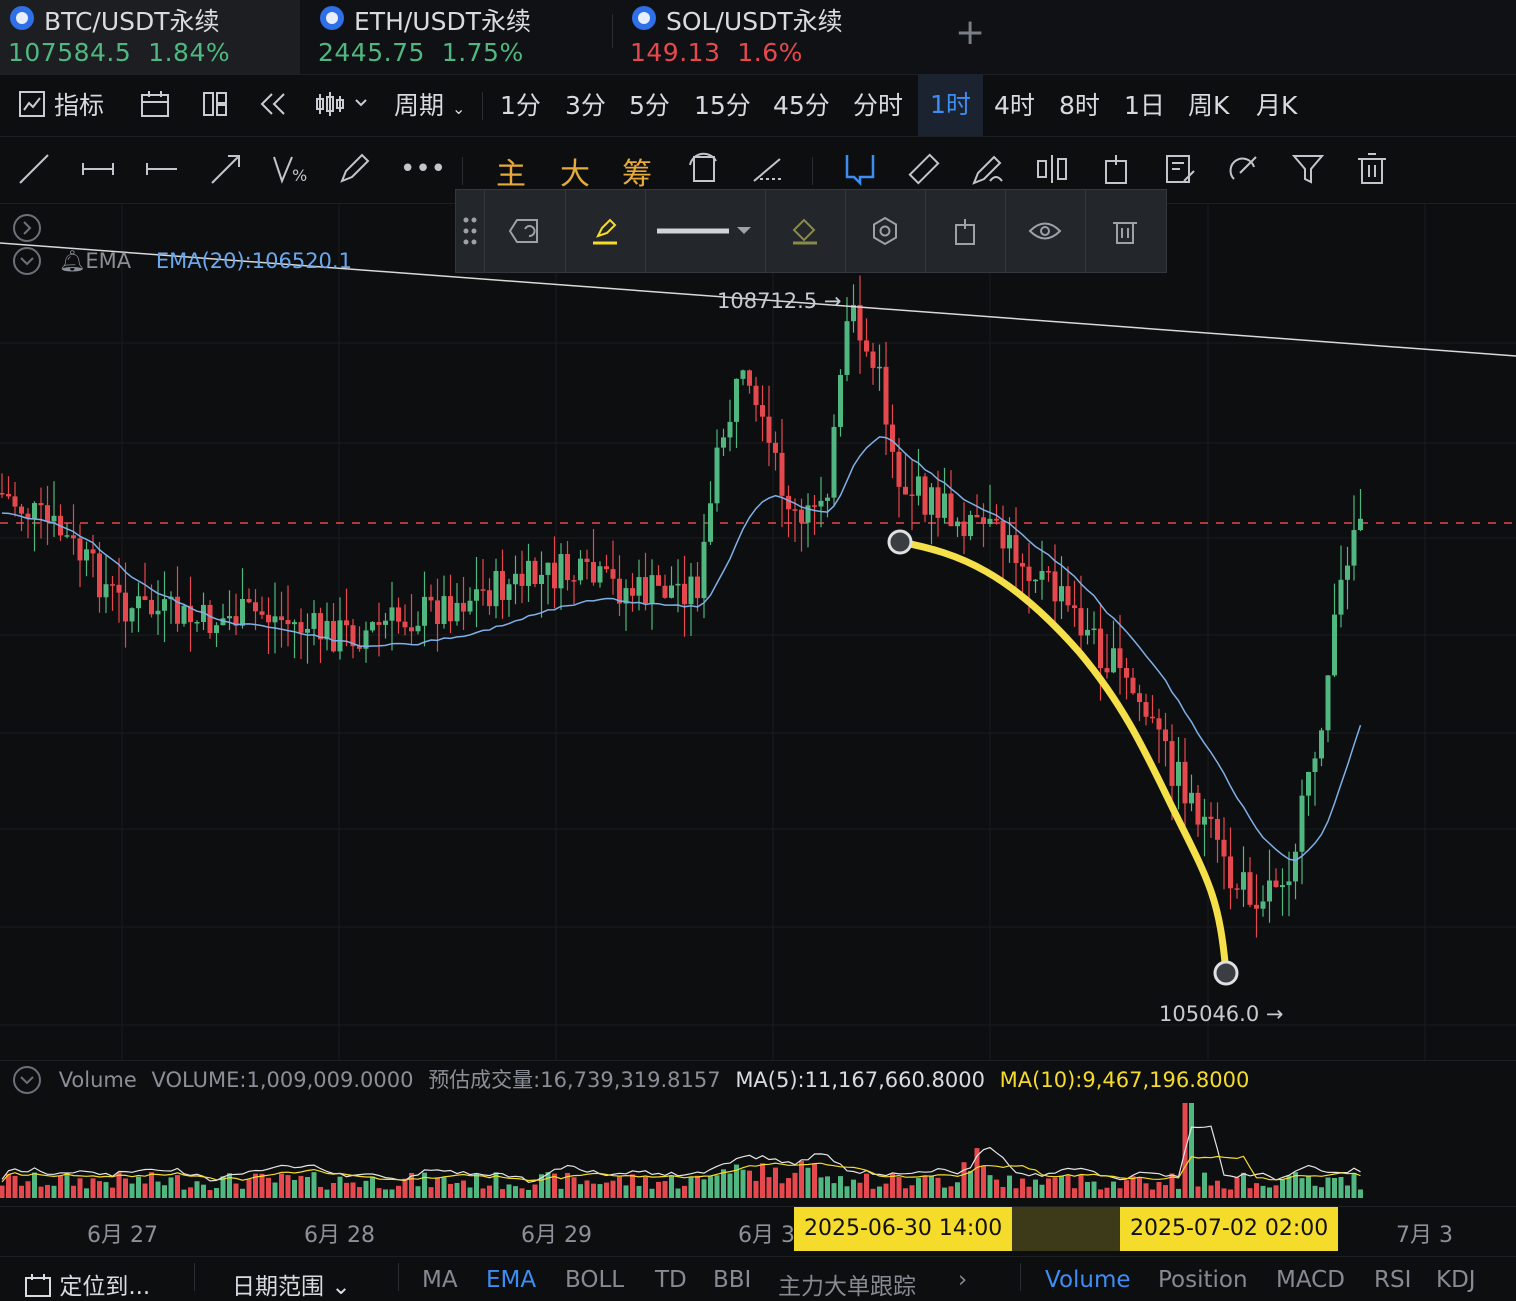 Image resolution: width=1516 pixels, height=1301 pixels. Describe the element at coordinates (520, 104) in the screenshot. I see `interval-0: 1分` at that location.